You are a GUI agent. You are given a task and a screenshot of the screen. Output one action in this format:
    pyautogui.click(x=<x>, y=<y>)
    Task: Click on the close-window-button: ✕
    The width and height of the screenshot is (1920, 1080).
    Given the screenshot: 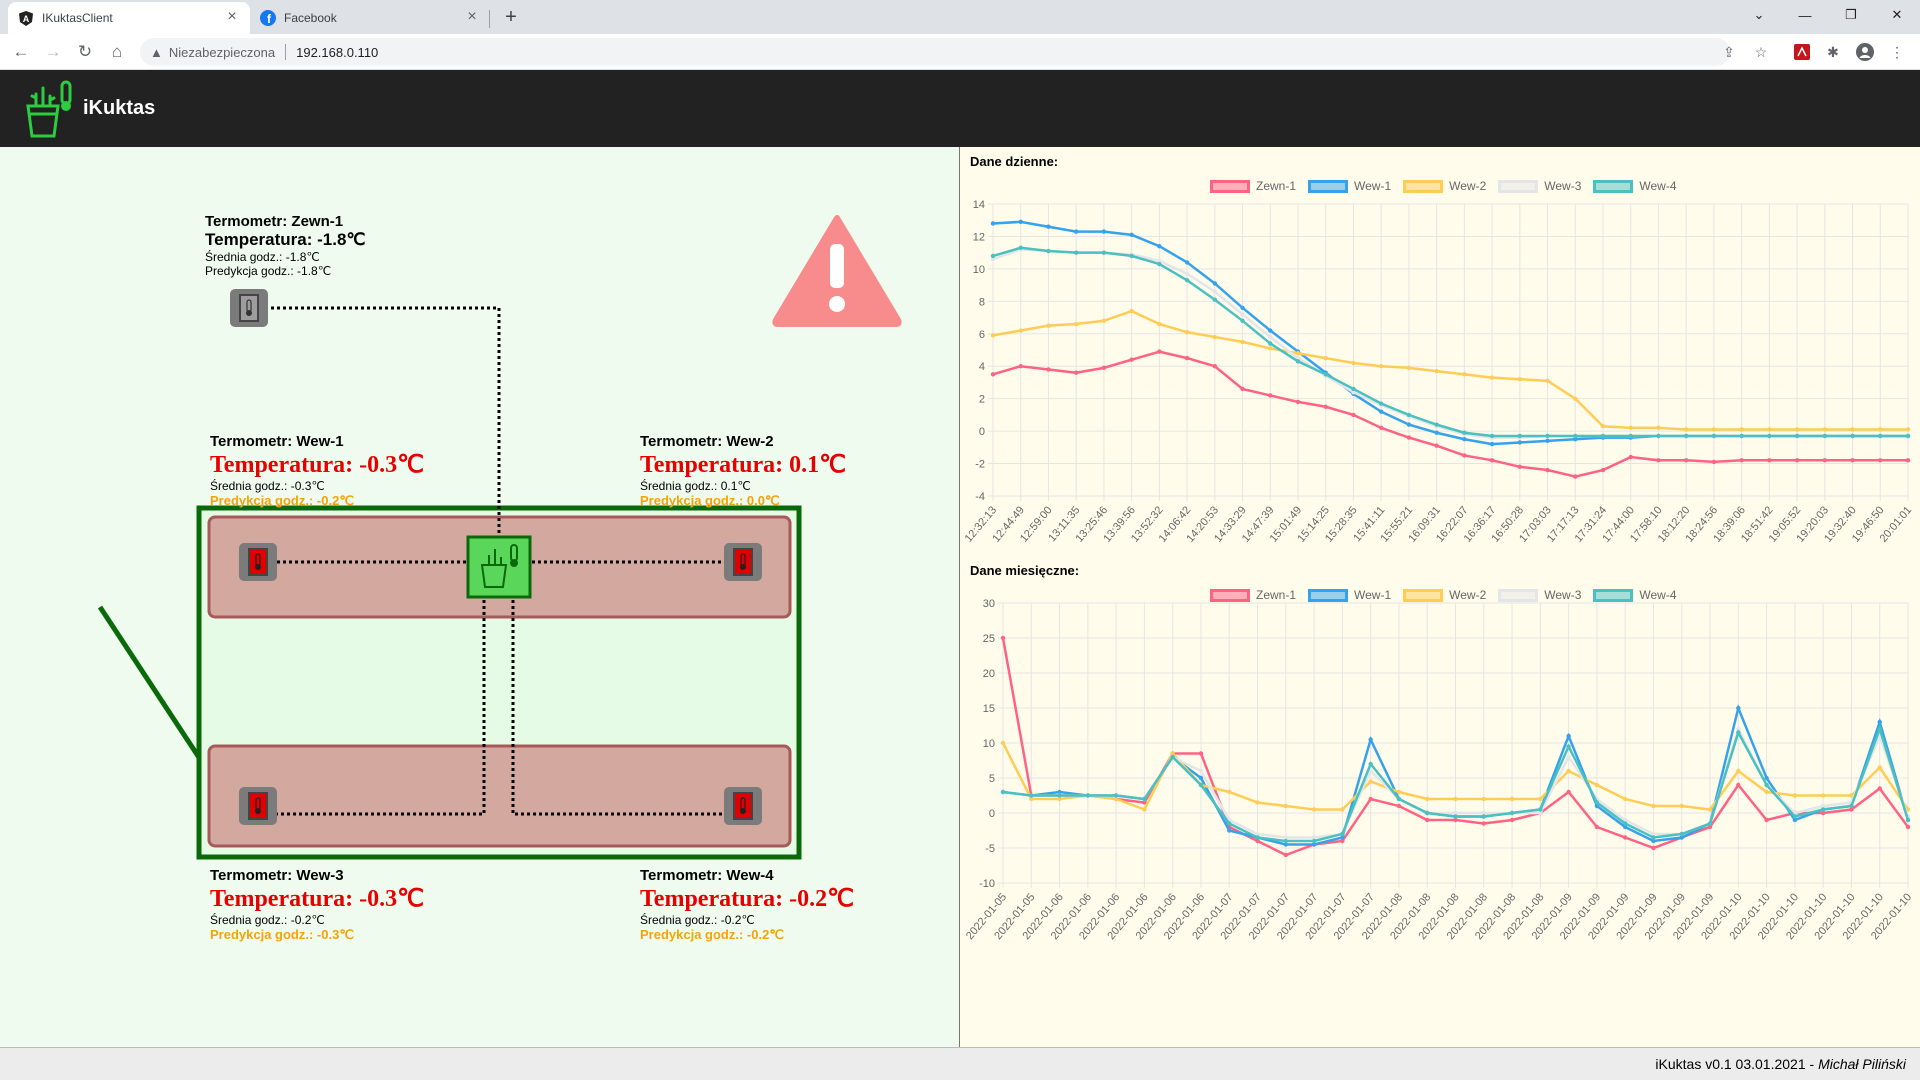 What is the action you would take?
    pyautogui.click(x=1897, y=15)
    